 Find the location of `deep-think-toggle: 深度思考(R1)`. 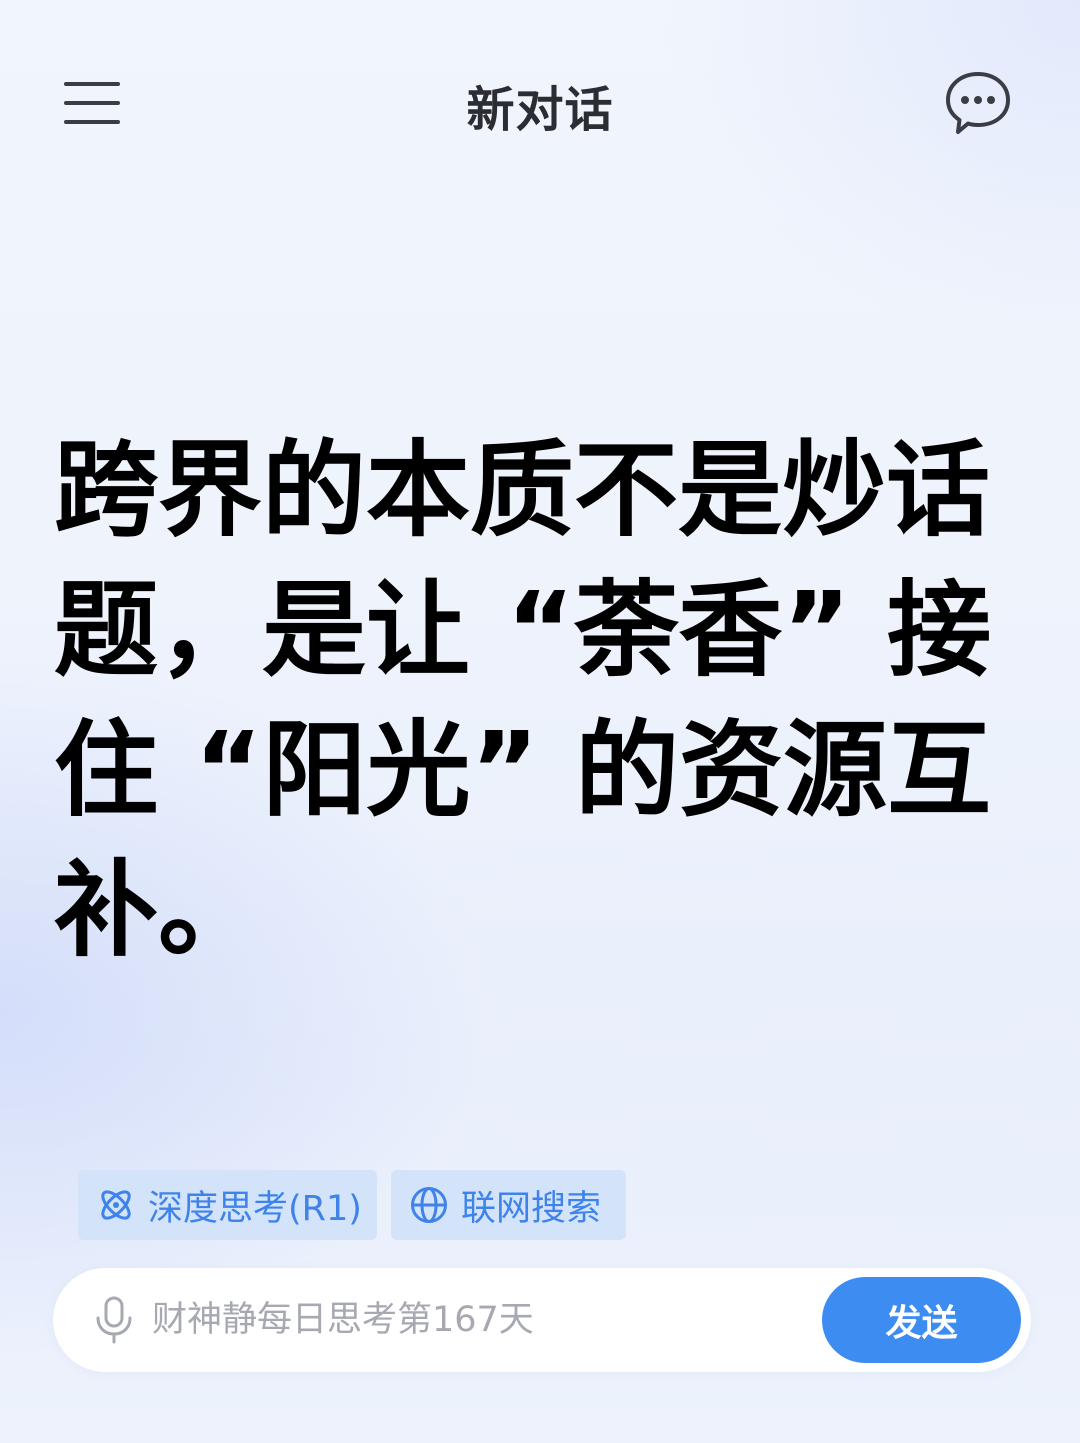

deep-think-toggle: 深度思考(R1) is located at coordinates (227, 1205).